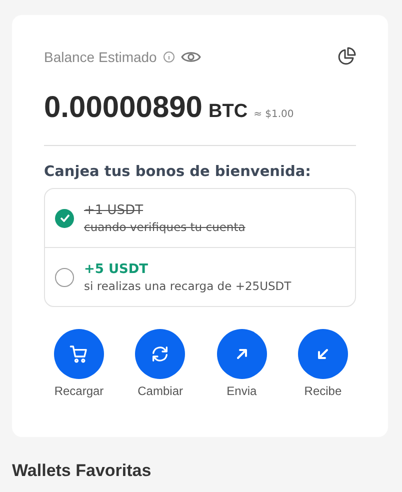  Describe the element at coordinates (346, 57) in the screenshot. I see `pie-chart-icon` at that location.